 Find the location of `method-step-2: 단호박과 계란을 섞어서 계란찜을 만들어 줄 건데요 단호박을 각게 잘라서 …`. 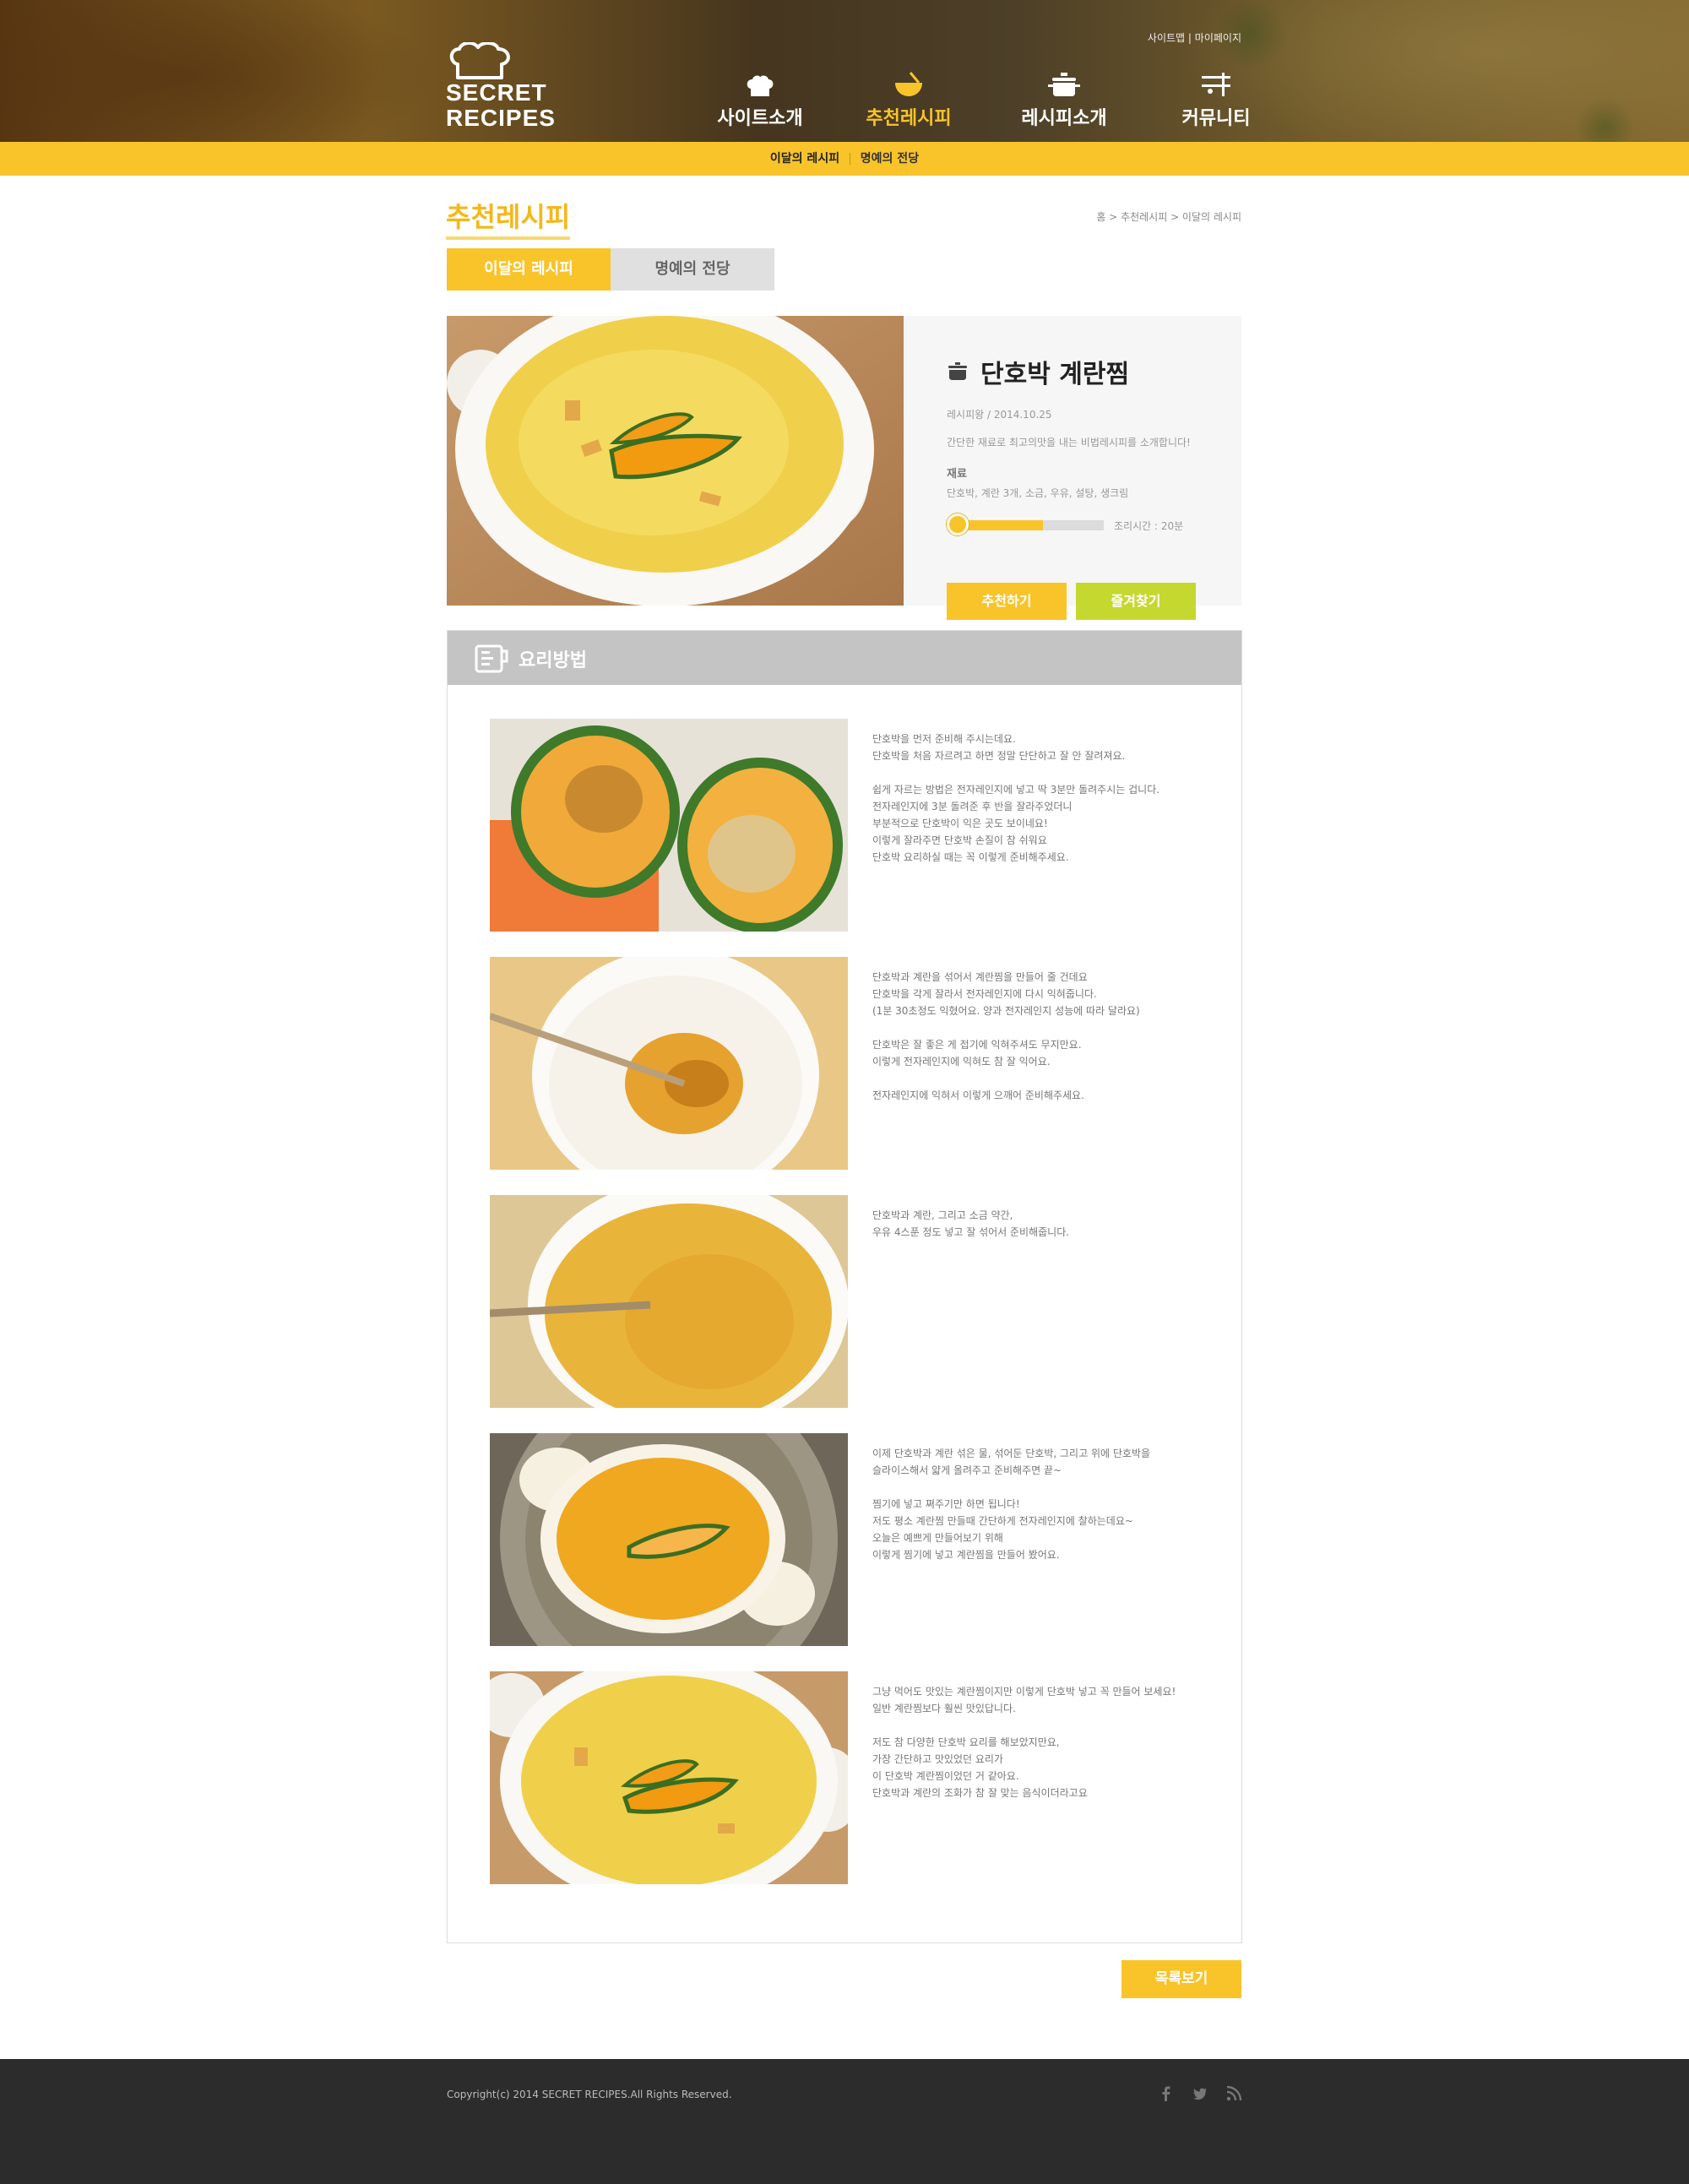

method-step-2: 단호박과 계란을 섞어서 계란찜을 만들어 줄 건데요 단호박을 각게 잘라서 … is located at coordinates (853, 1063).